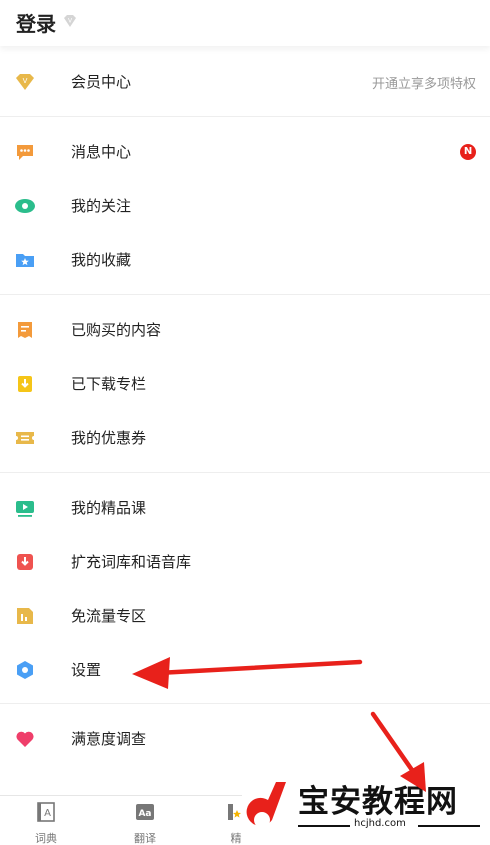  Describe the element at coordinates (101, 82) in the screenshot. I see `vip-center-label: 会员中心` at that location.